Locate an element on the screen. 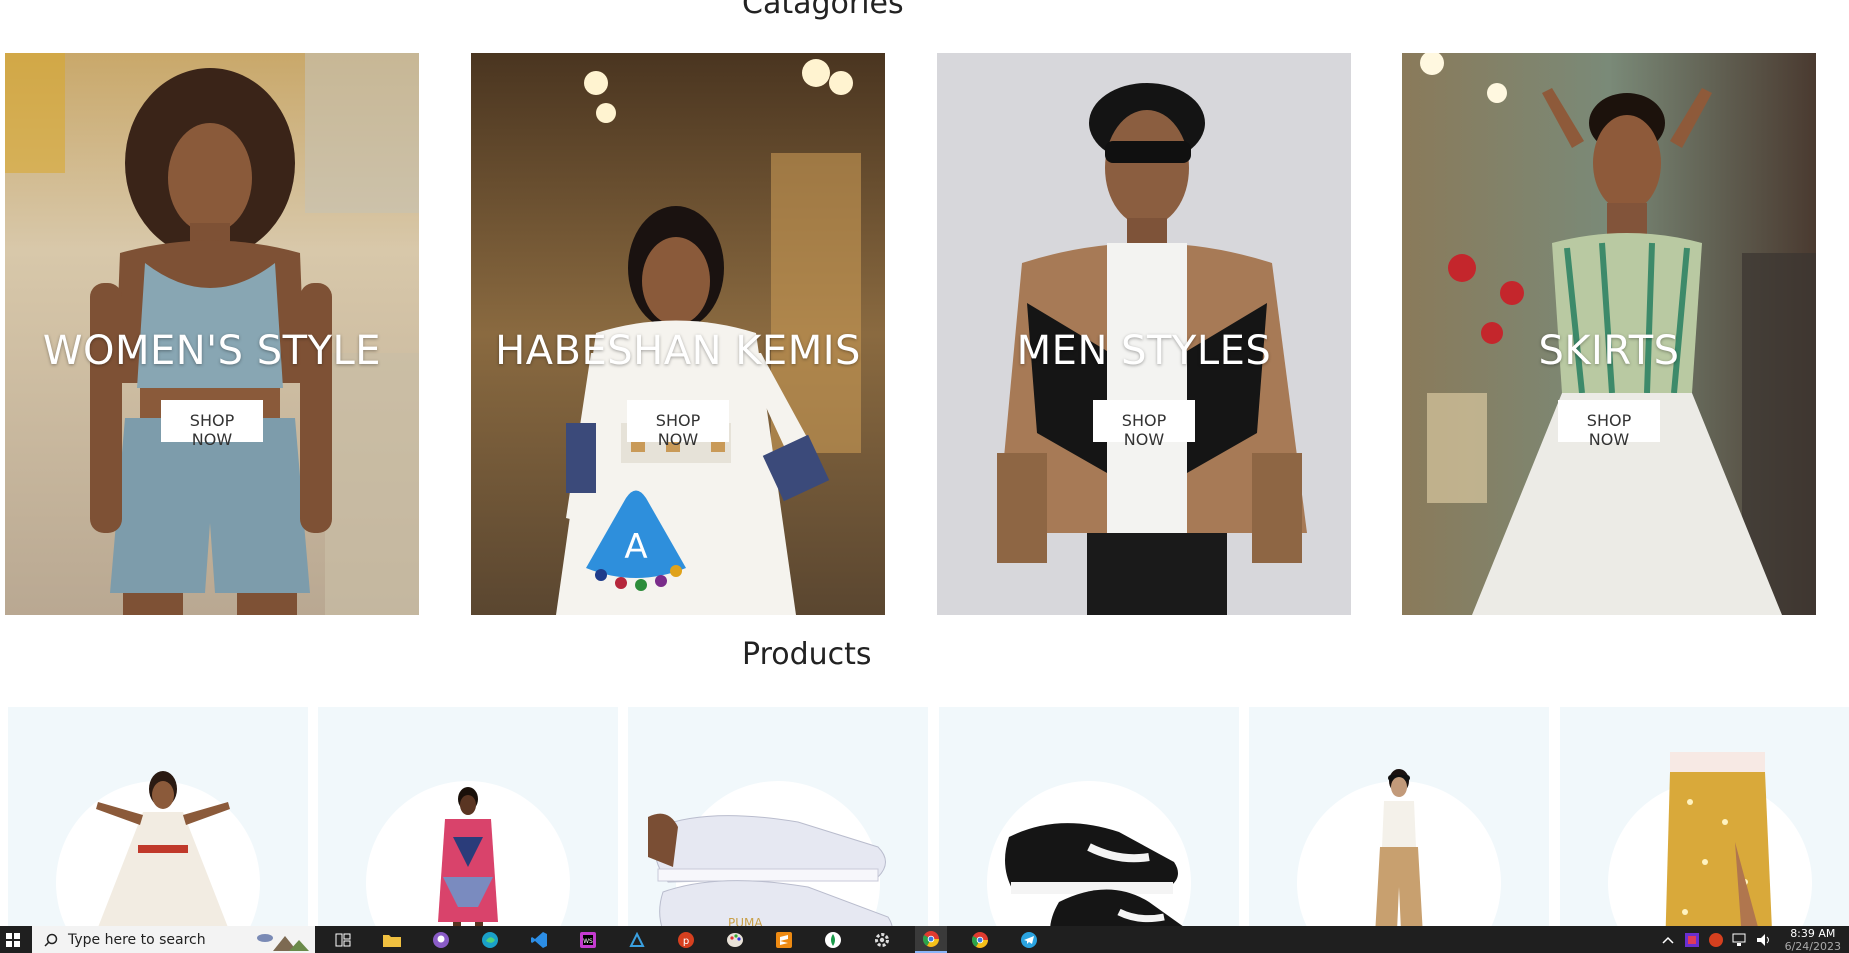 The width and height of the screenshot is (1849, 953). search-placeholder: Type here to search is located at coordinates (137, 939).